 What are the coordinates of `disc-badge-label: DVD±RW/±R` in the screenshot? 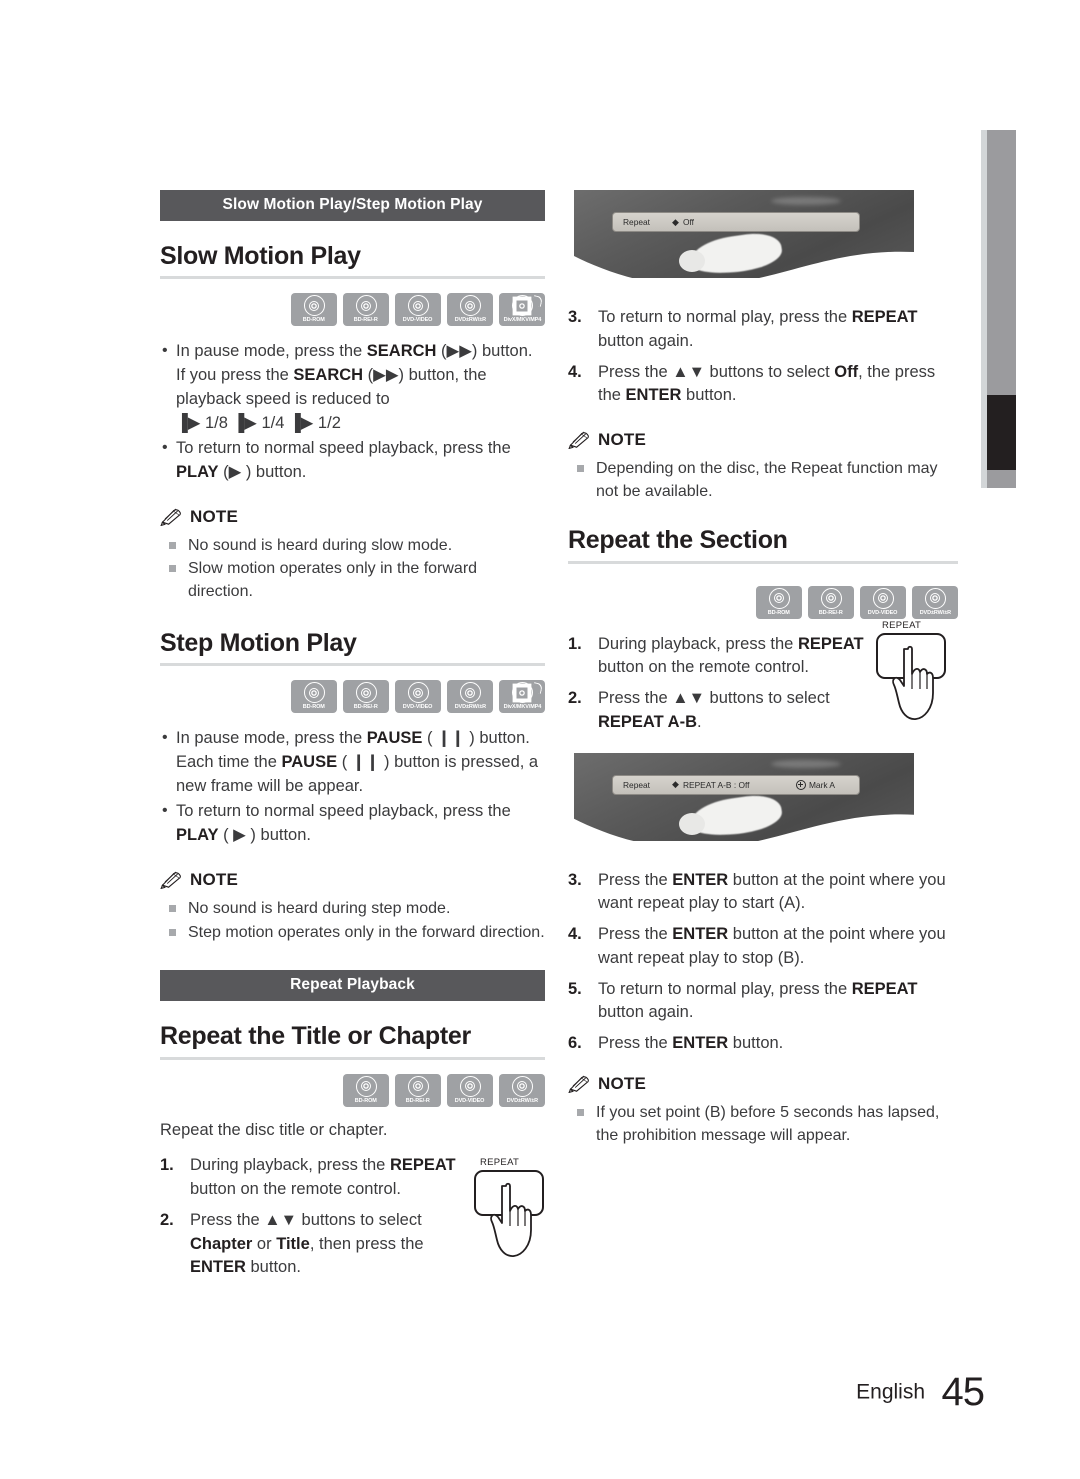 It's located at (935, 612).